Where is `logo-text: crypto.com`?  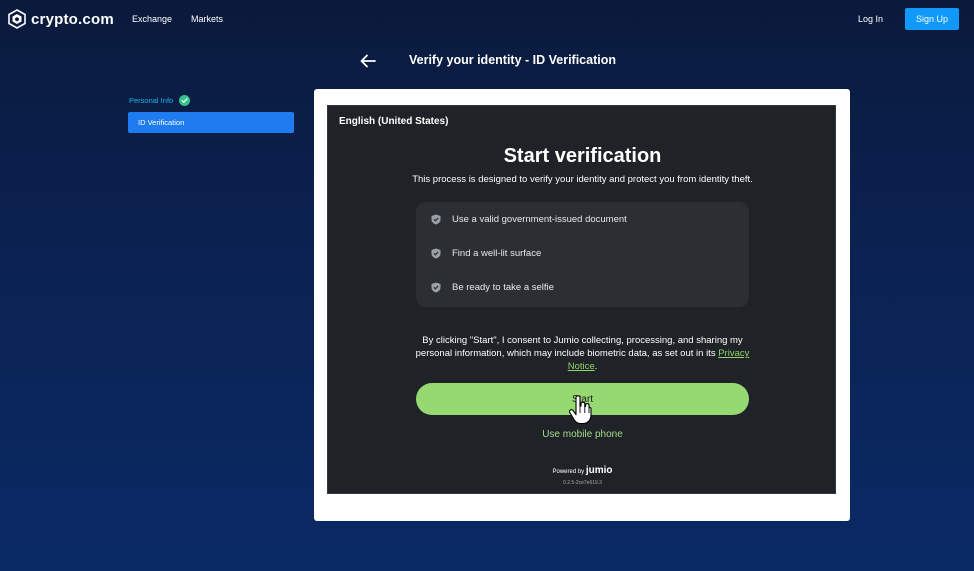
logo-text: crypto.com is located at coordinates (72, 19).